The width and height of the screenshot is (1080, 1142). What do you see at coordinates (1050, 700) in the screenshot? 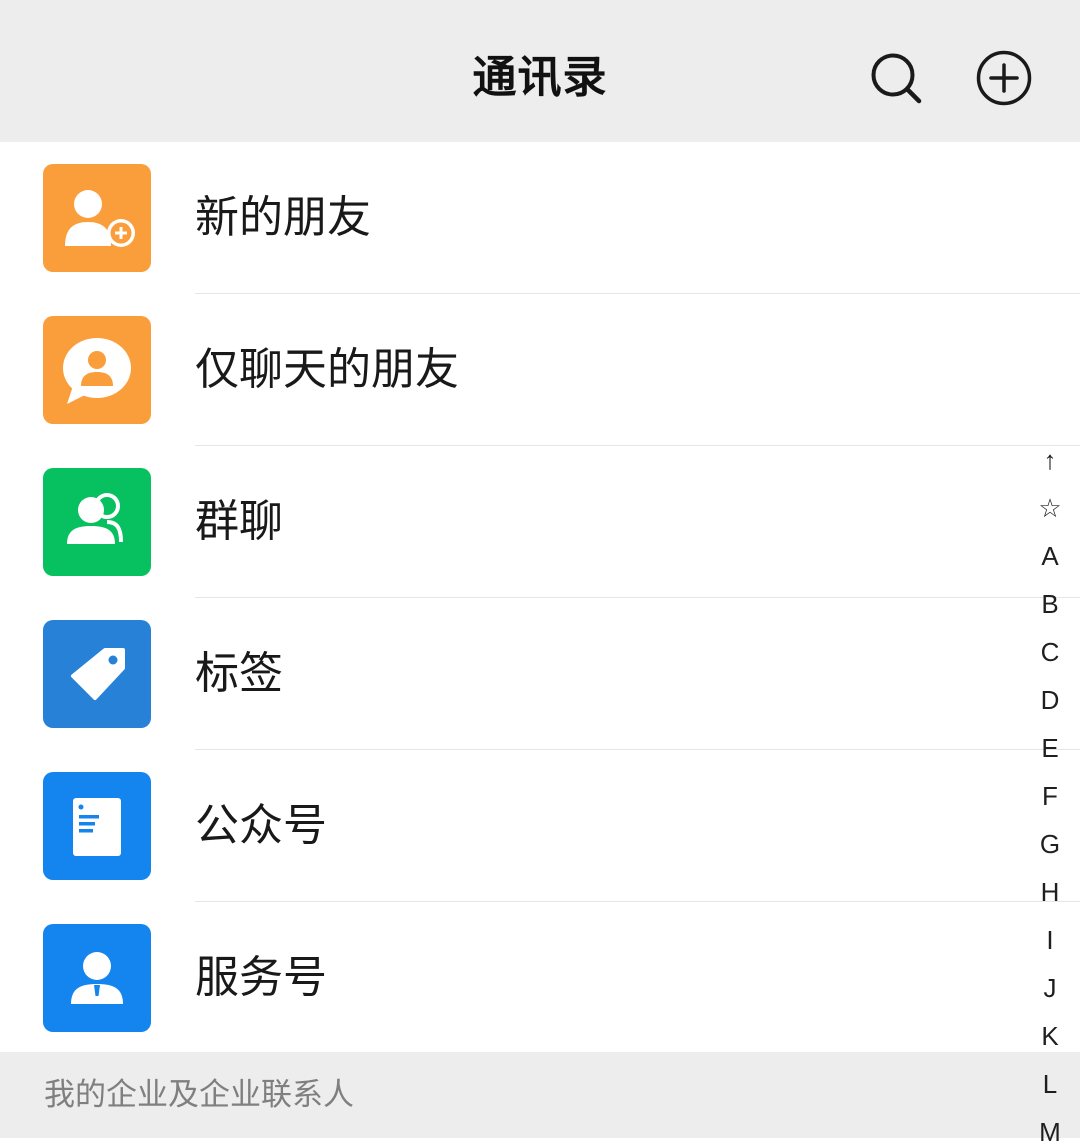
I see `index-item-d: D` at bounding box center [1050, 700].